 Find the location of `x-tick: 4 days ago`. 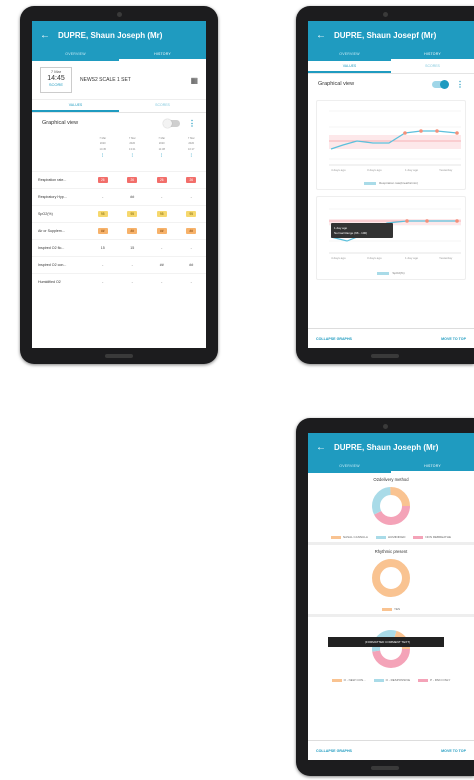

x-tick: 4 days ago is located at coordinates (338, 258).